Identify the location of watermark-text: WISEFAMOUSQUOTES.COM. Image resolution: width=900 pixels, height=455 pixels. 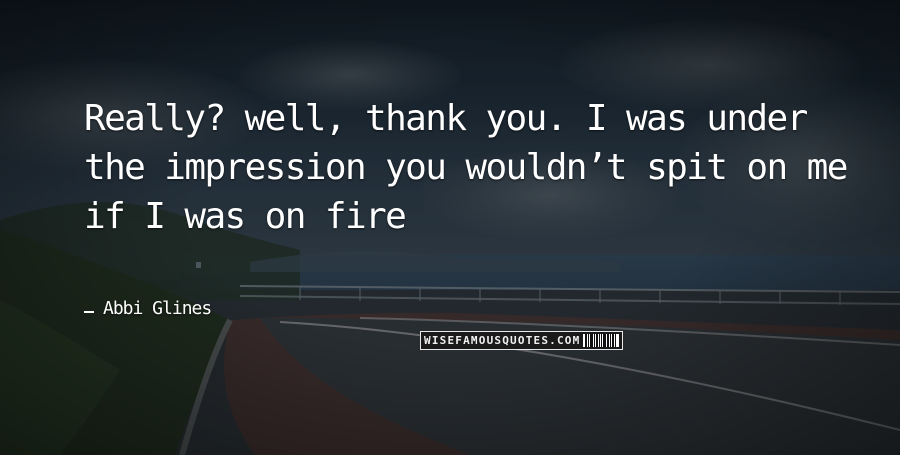
(502, 340).